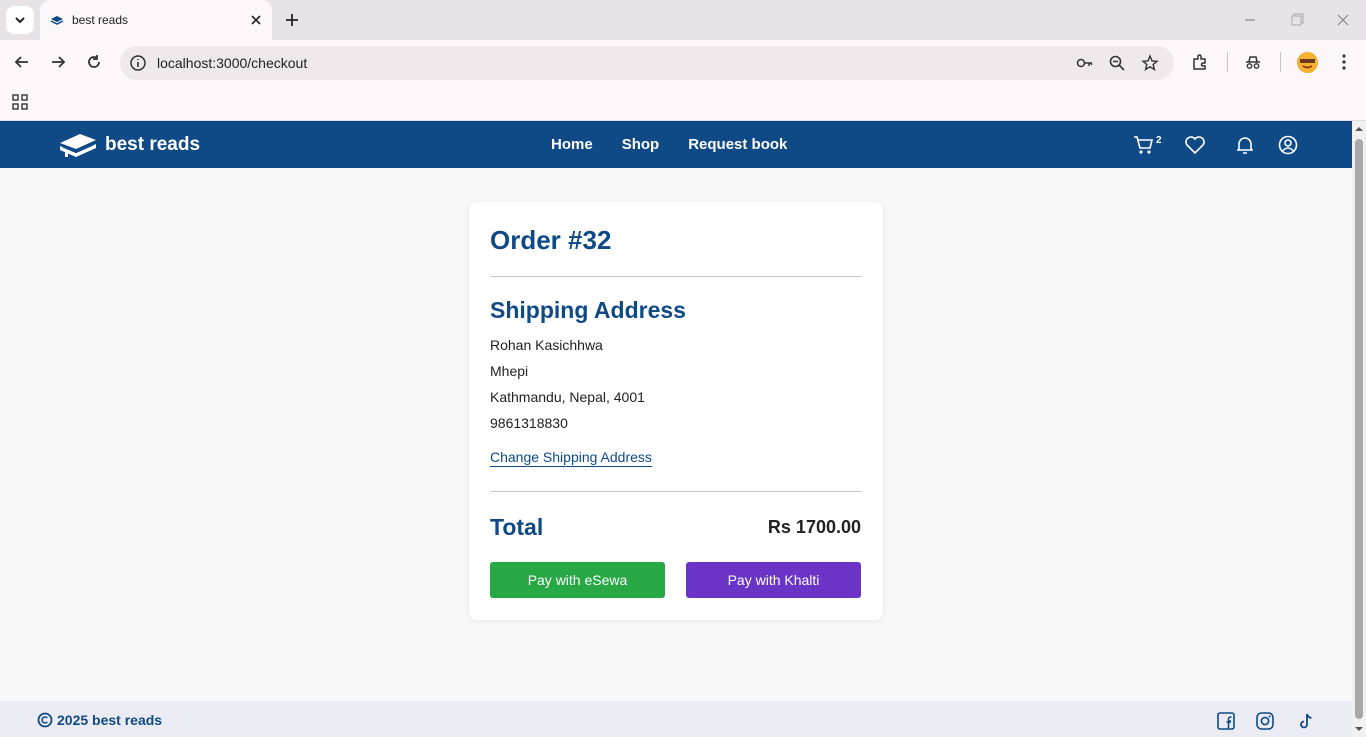  What do you see at coordinates (1306, 721) in the screenshot?
I see `tiktok-icon` at bounding box center [1306, 721].